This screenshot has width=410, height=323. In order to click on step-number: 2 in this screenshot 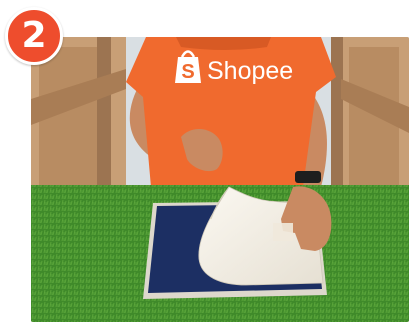, I will do `click(34, 35)`.